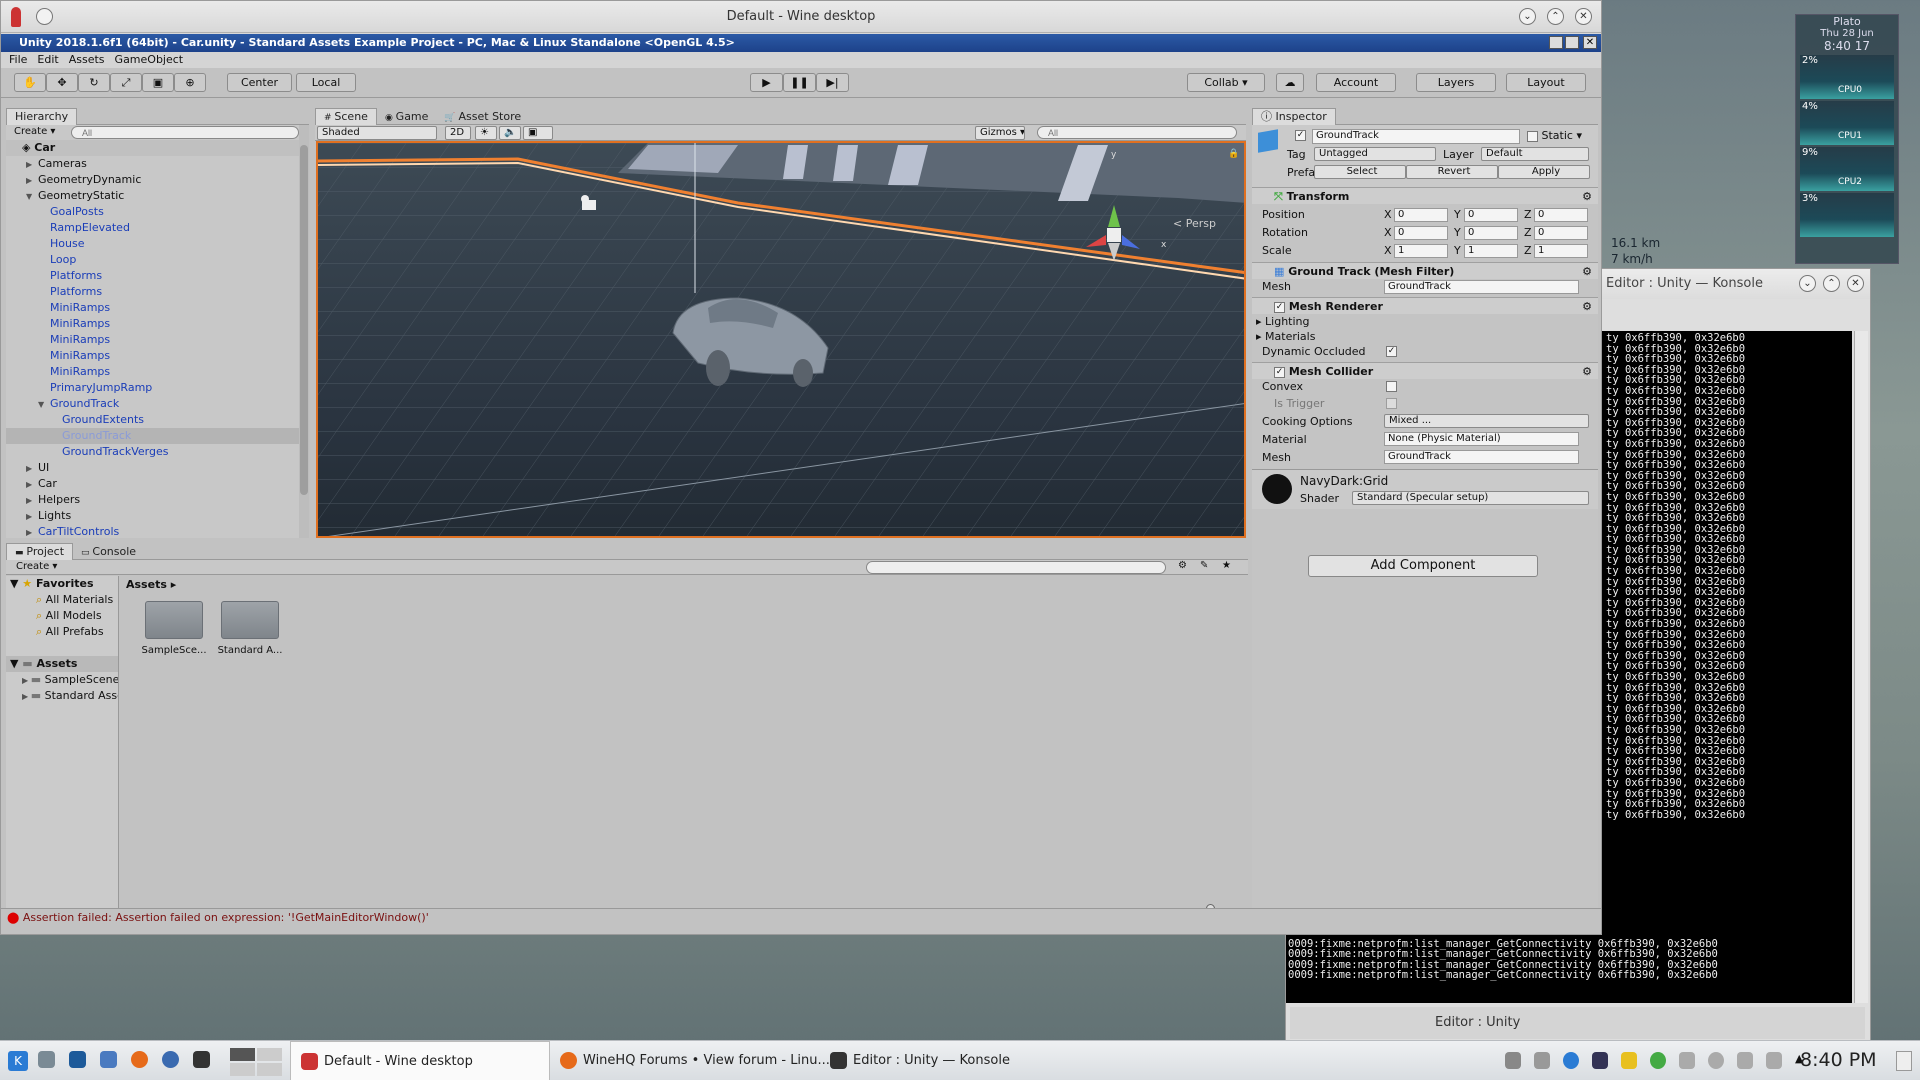  What do you see at coordinates (157, 212) in the screenshot?
I see `hierarchy-item: GoalPosts` at bounding box center [157, 212].